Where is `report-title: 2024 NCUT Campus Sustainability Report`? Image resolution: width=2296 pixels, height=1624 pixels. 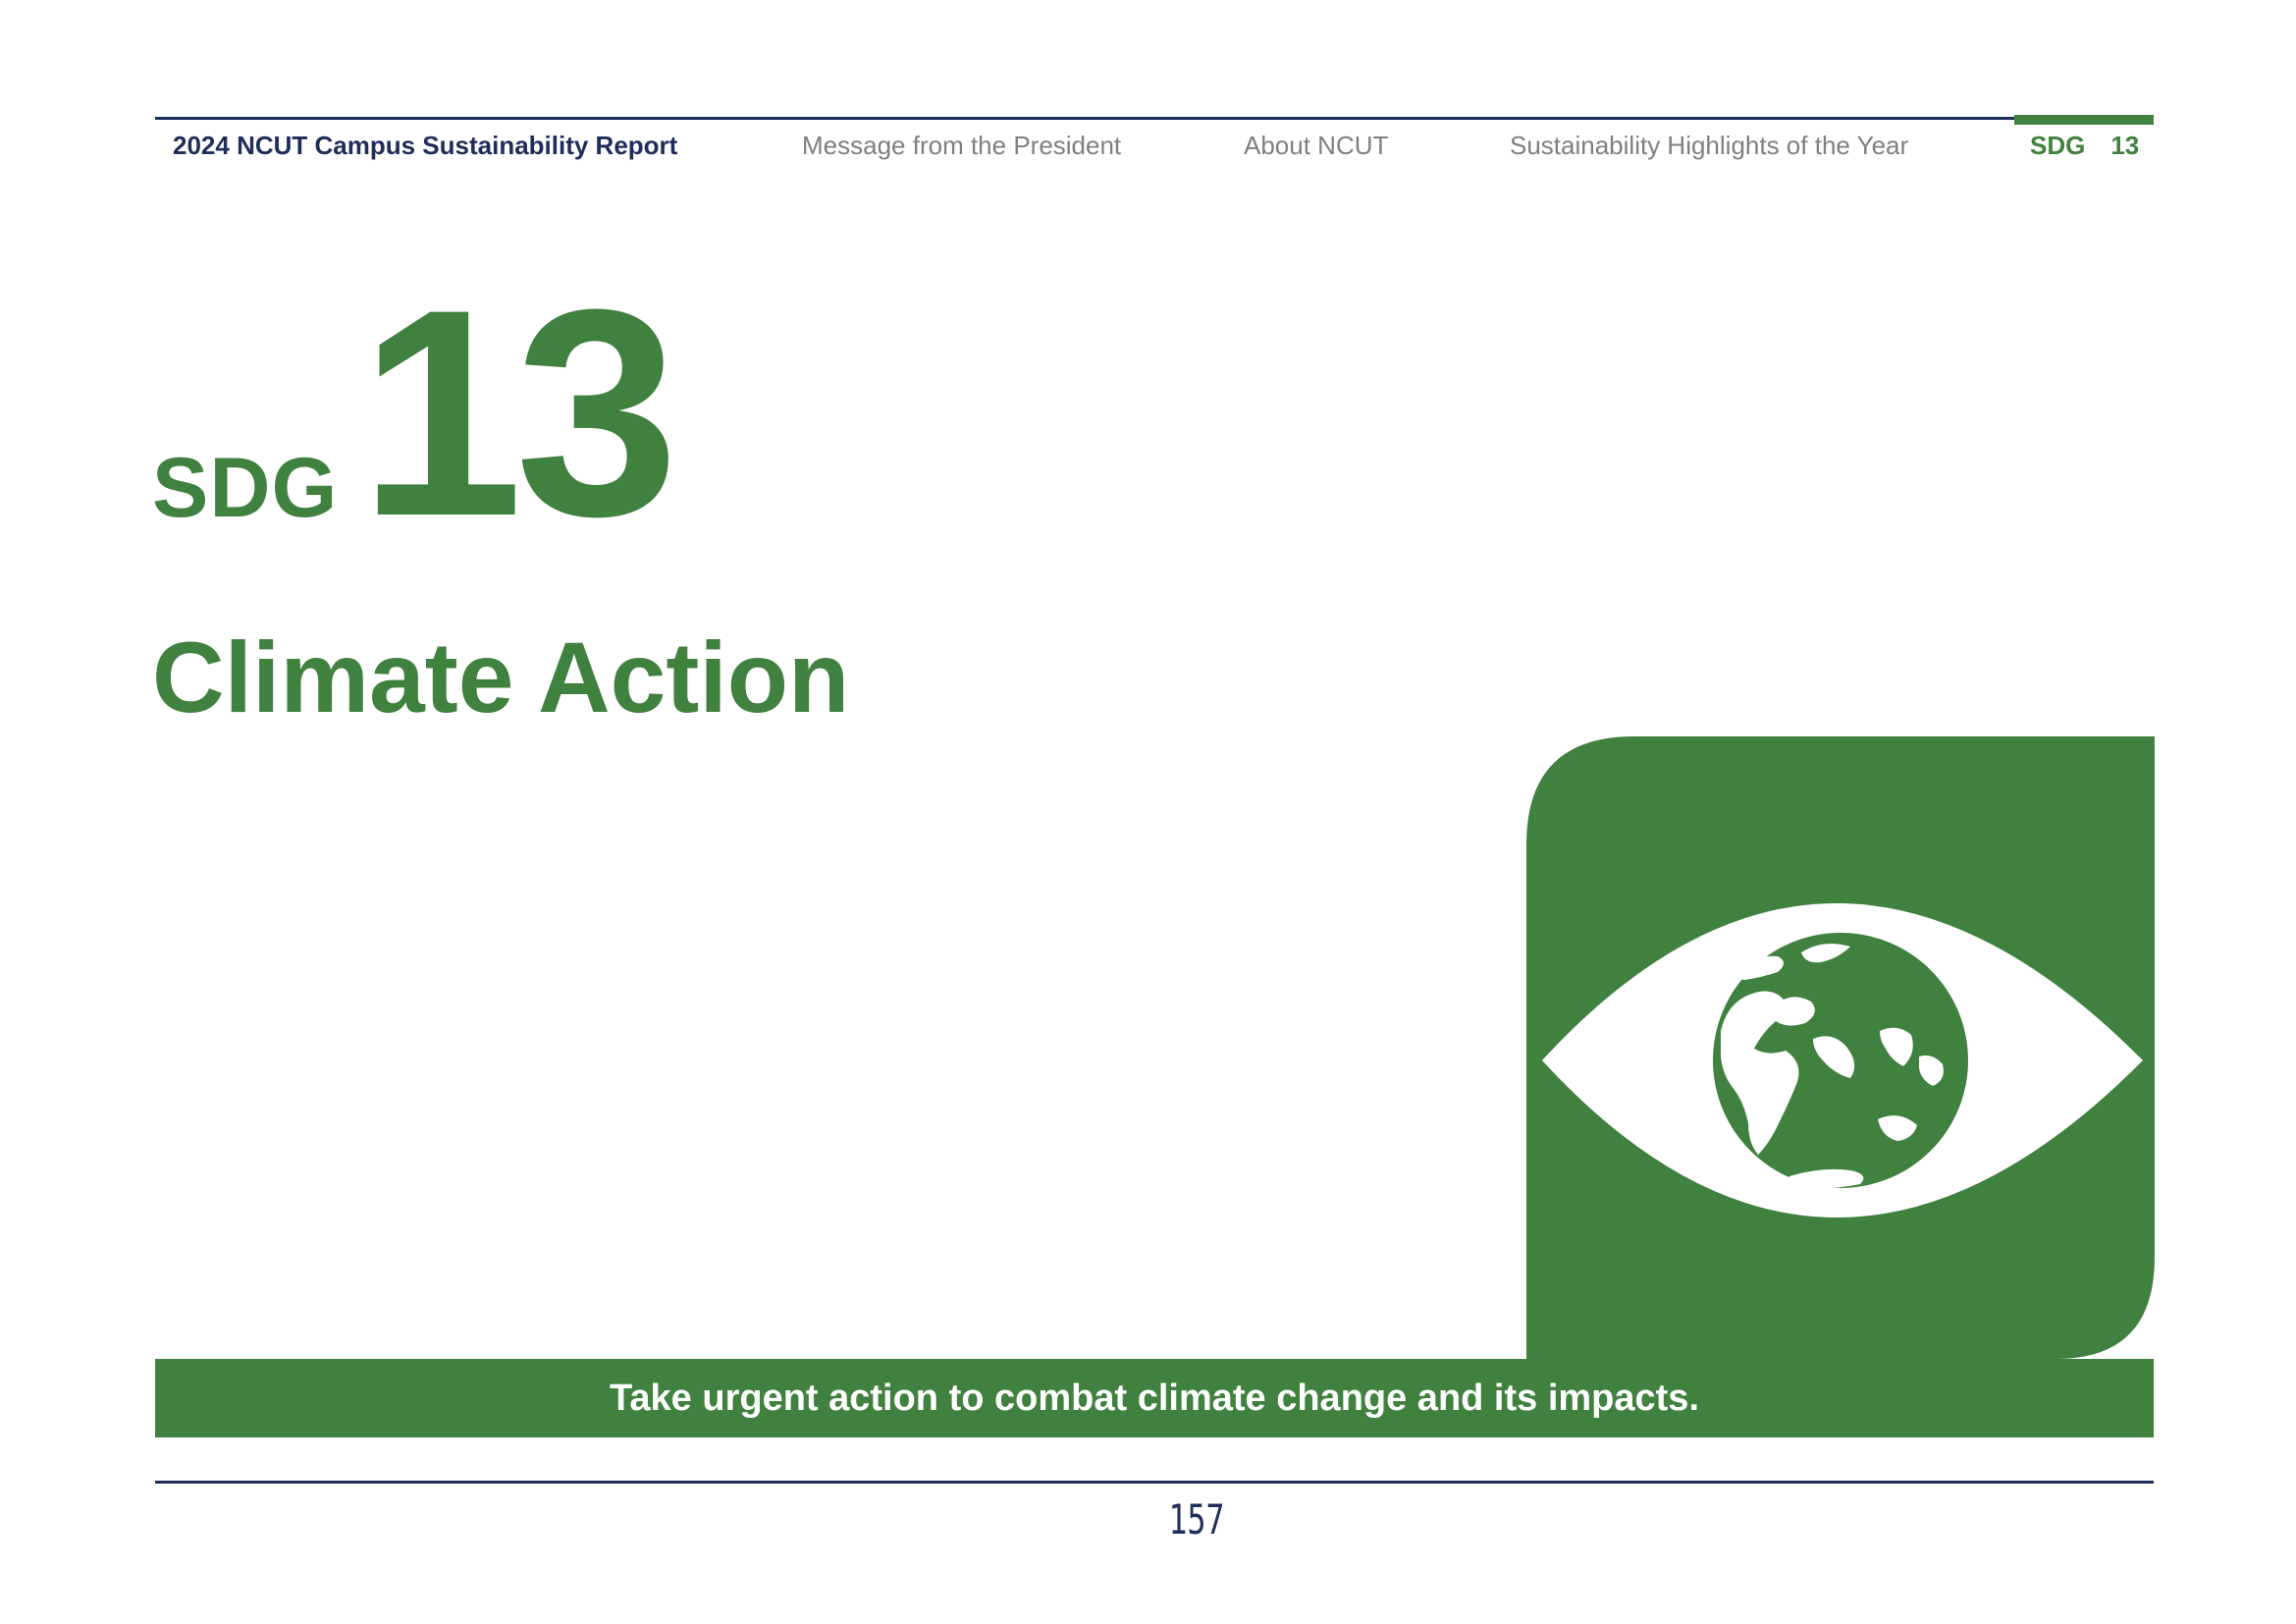 report-title: 2024 NCUT Campus Sustainability Report is located at coordinates (426, 145).